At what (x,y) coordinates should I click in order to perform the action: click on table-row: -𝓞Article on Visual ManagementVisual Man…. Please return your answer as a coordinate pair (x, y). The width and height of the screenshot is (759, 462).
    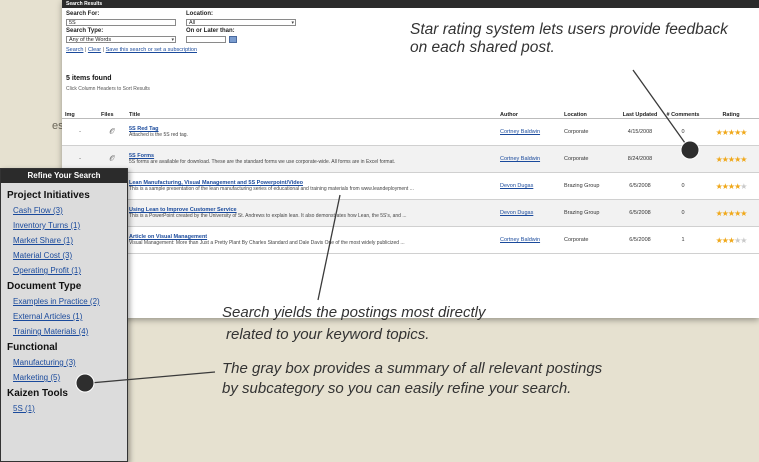
    Looking at the image, I should click on (410, 240).